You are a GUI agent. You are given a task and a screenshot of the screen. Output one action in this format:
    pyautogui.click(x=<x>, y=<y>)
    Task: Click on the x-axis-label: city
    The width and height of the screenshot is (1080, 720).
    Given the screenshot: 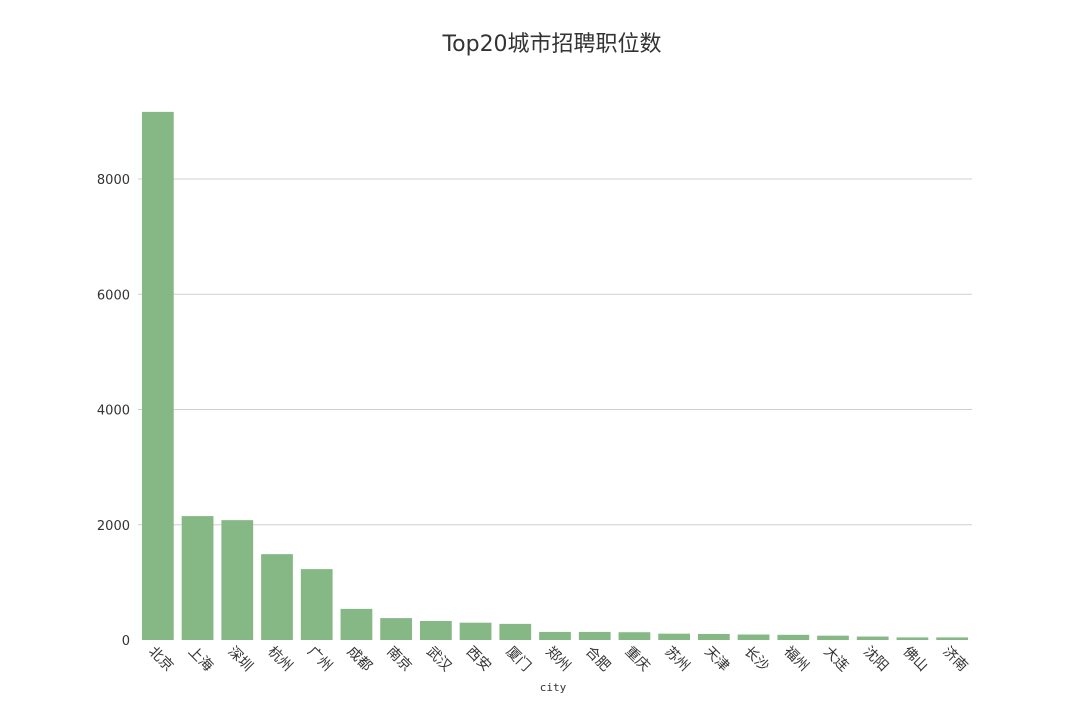 What is the action you would take?
    pyautogui.click(x=553, y=687)
    